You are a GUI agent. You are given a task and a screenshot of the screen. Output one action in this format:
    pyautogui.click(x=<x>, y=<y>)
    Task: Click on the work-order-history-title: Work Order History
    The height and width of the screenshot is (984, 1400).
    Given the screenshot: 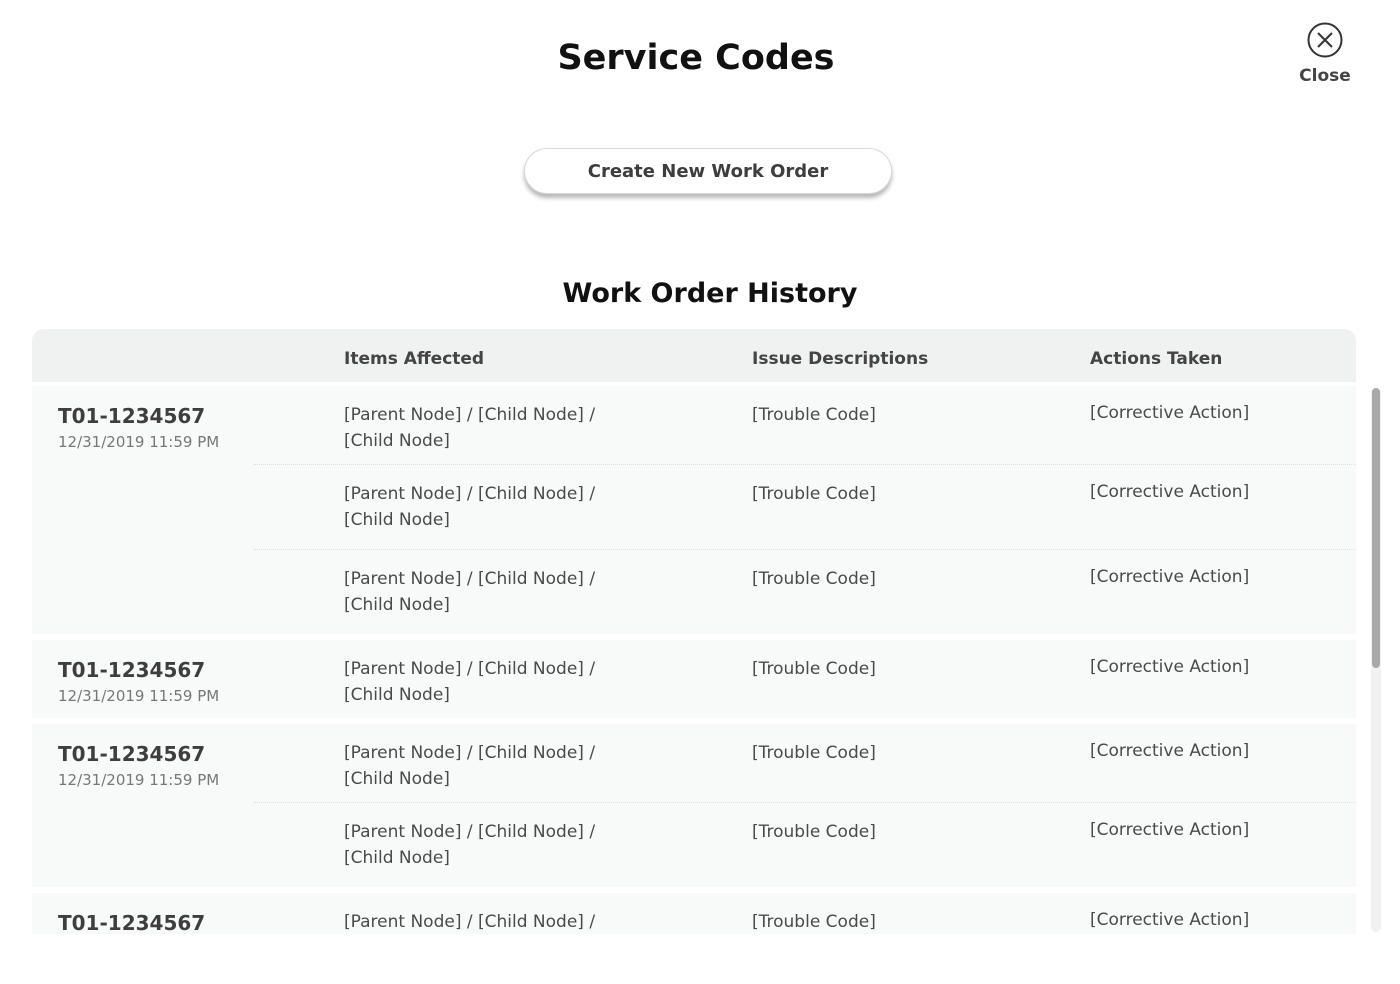 What is the action you would take?
    pyautogui.click(x=710, y=293)
    